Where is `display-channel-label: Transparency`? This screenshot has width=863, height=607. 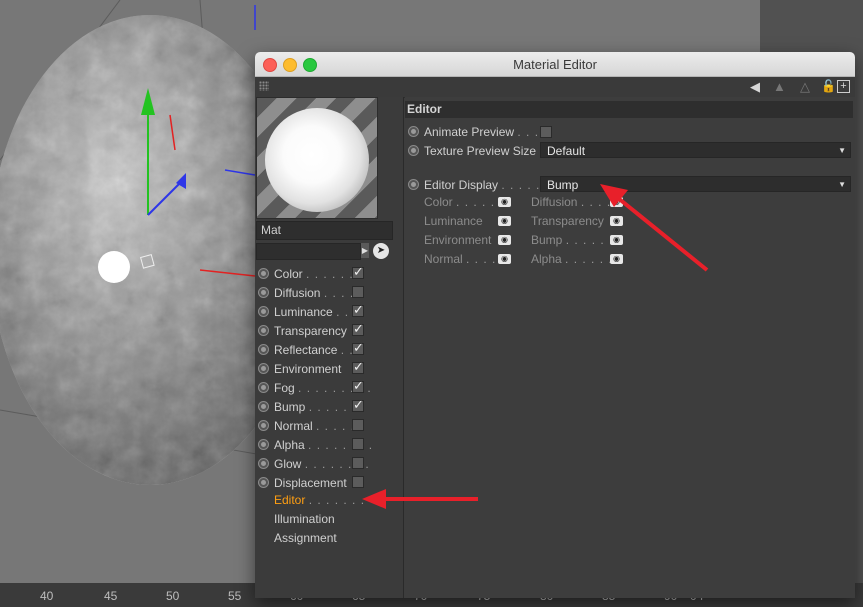
display-channel-label: Transparency is located at coordinates (567, 221).